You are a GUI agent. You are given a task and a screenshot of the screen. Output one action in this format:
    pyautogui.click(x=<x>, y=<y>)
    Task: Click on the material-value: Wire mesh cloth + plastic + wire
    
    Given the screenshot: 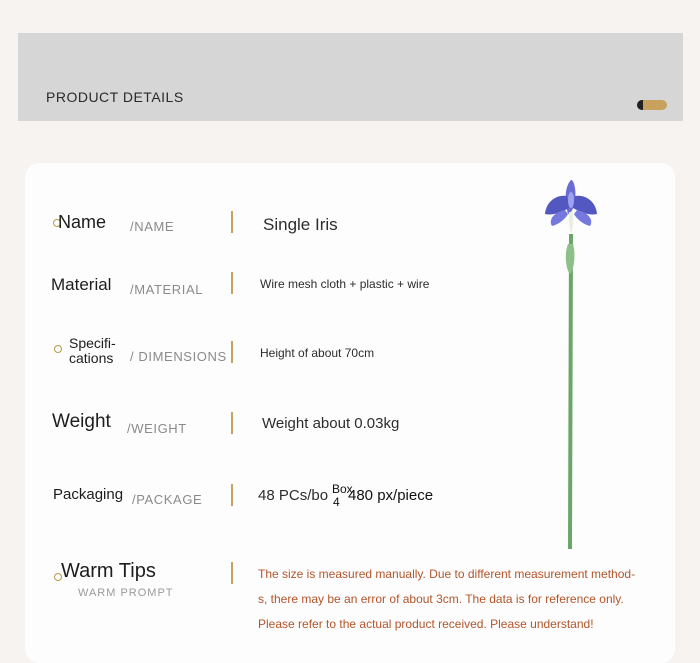 What is the action you would take?
    pyautogui.click(x=345, y=284)
    